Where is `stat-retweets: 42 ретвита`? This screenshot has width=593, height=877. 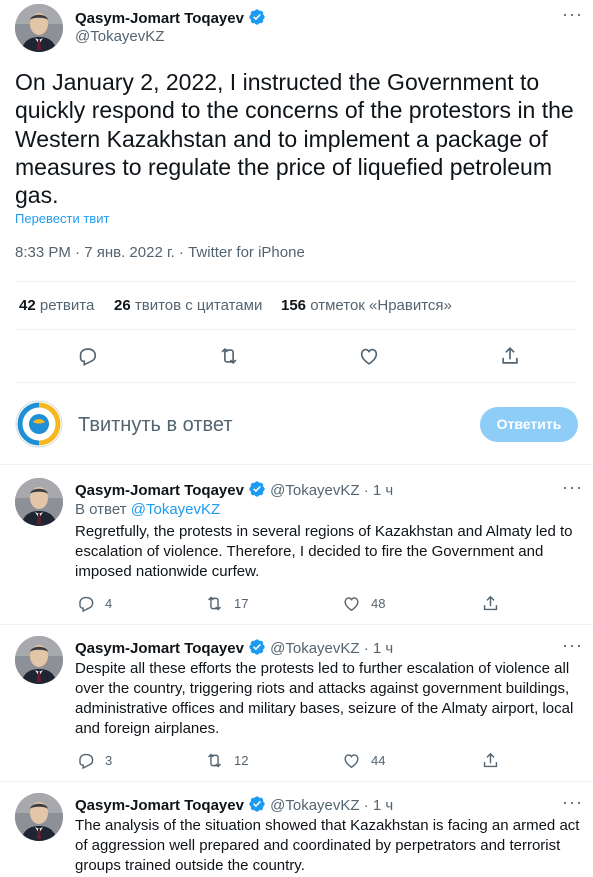 stat-retweets: 42 ретвита is located at coordinates (56, 305).